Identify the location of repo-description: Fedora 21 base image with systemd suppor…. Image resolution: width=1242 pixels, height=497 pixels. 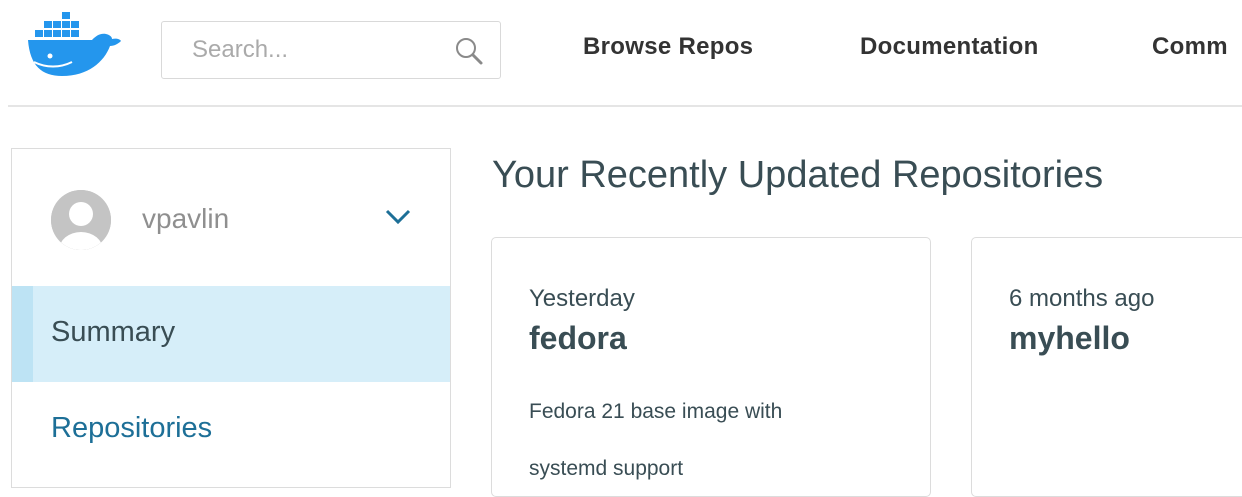
(694, 440).